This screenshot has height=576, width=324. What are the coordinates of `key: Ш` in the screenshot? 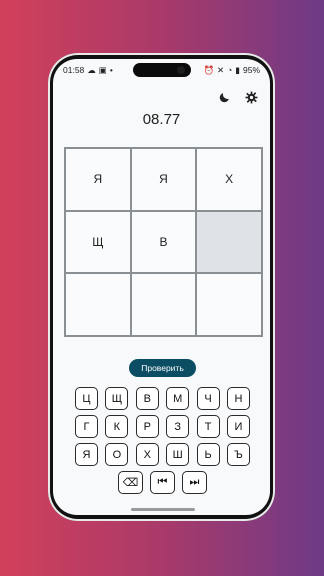 It's located at (178, 454).